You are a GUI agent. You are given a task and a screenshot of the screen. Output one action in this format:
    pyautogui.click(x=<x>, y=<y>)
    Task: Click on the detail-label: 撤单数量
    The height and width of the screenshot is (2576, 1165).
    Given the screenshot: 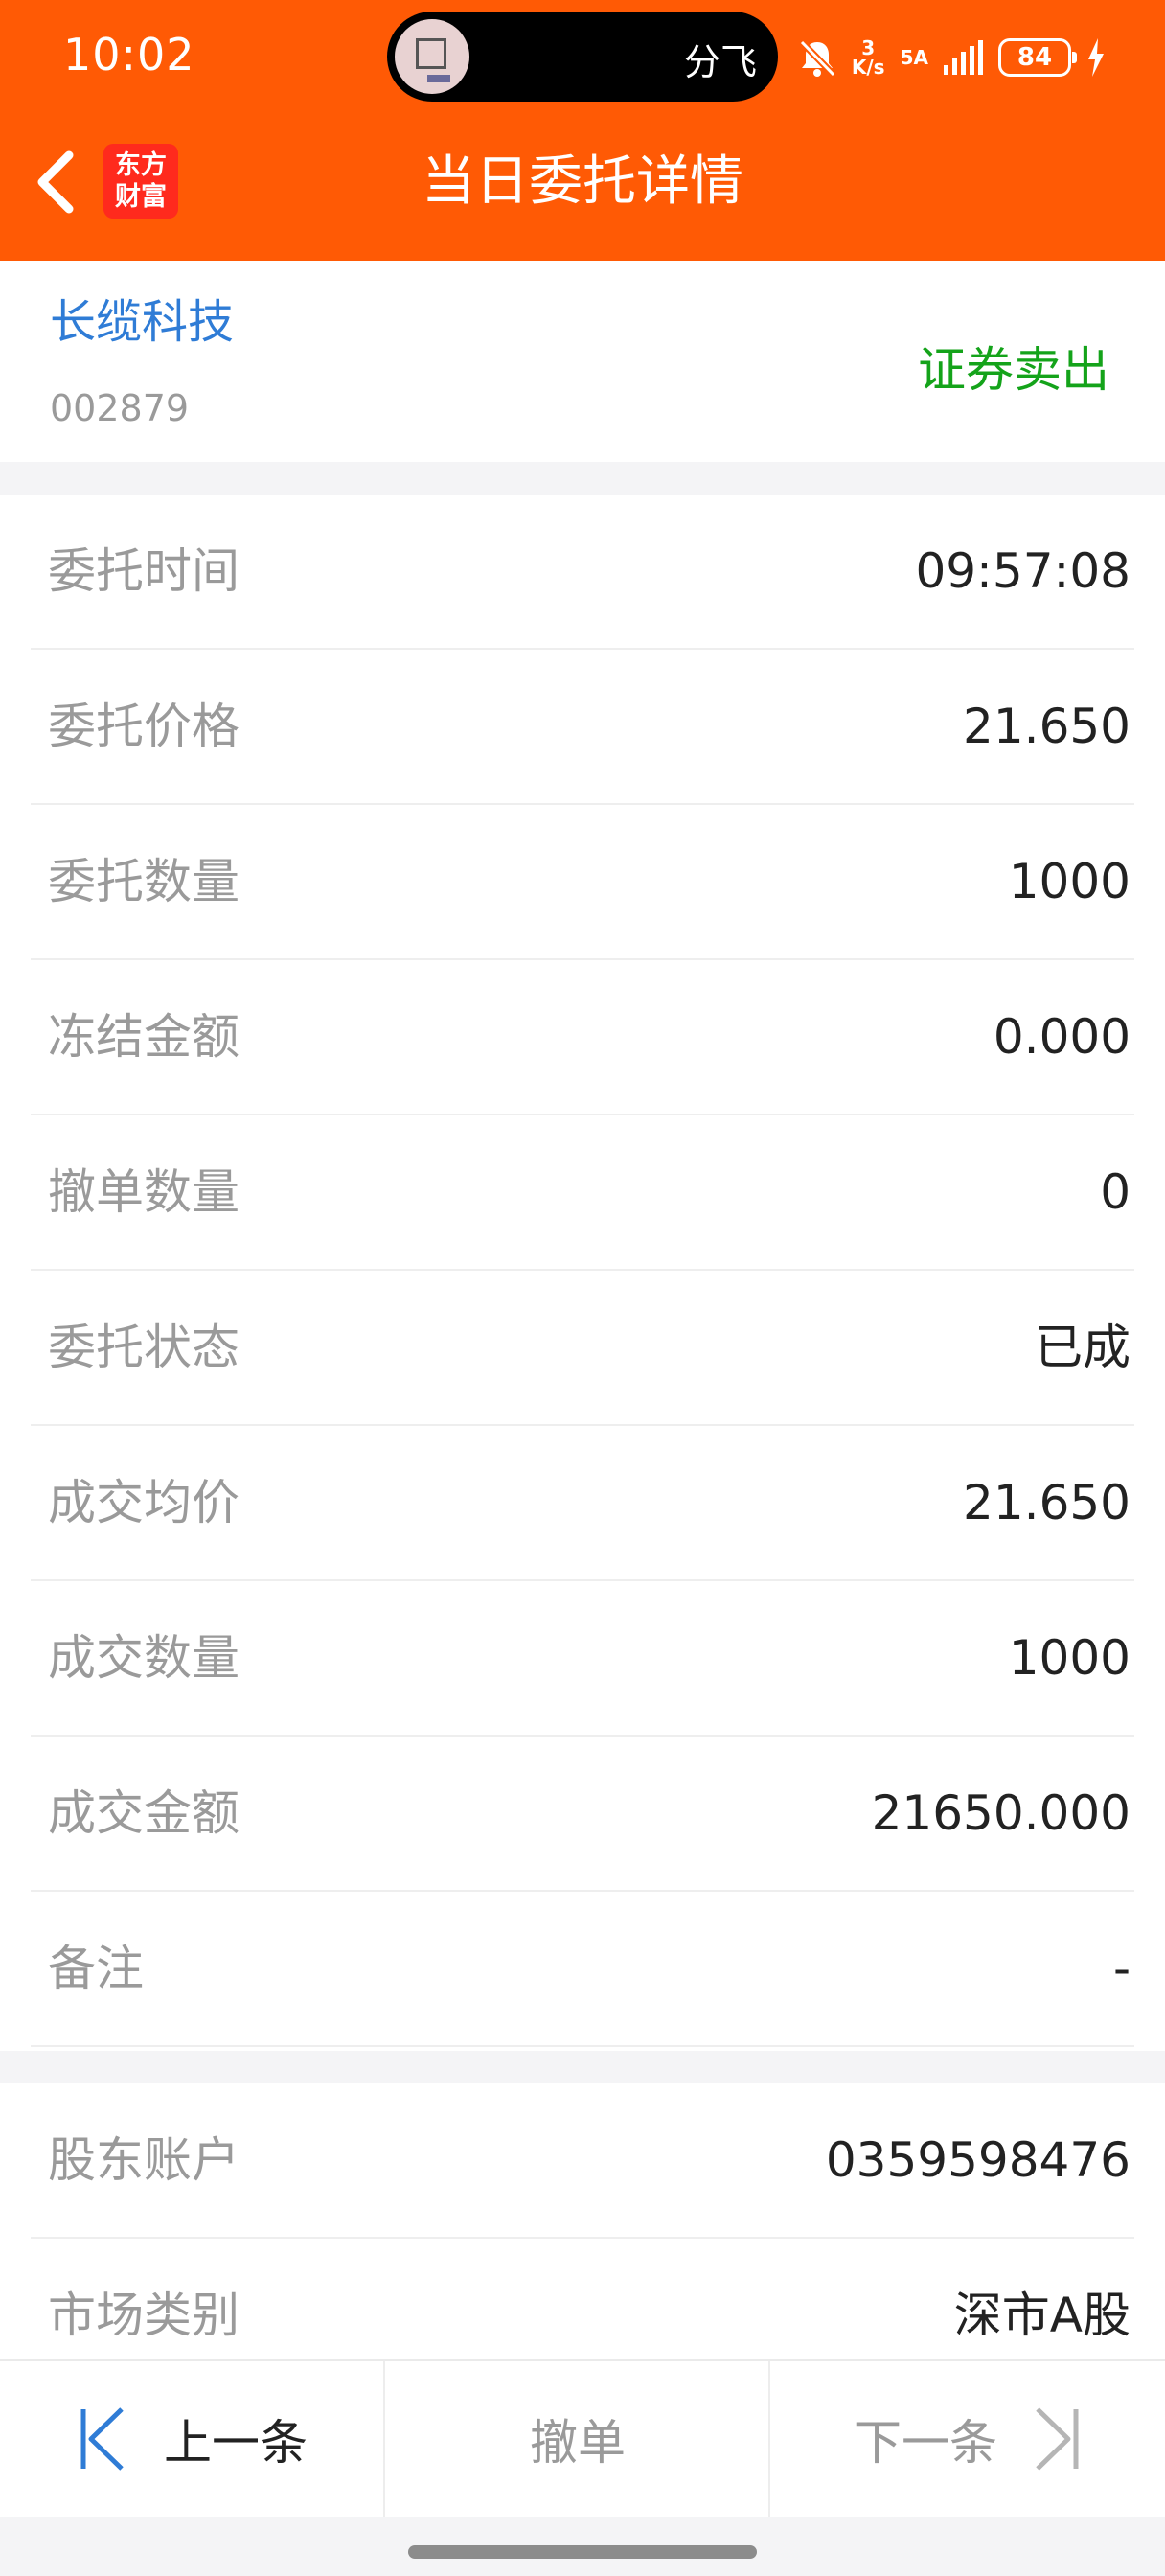 What is the action you would take?
    pyautogui.click(x=144, y=1192)
    